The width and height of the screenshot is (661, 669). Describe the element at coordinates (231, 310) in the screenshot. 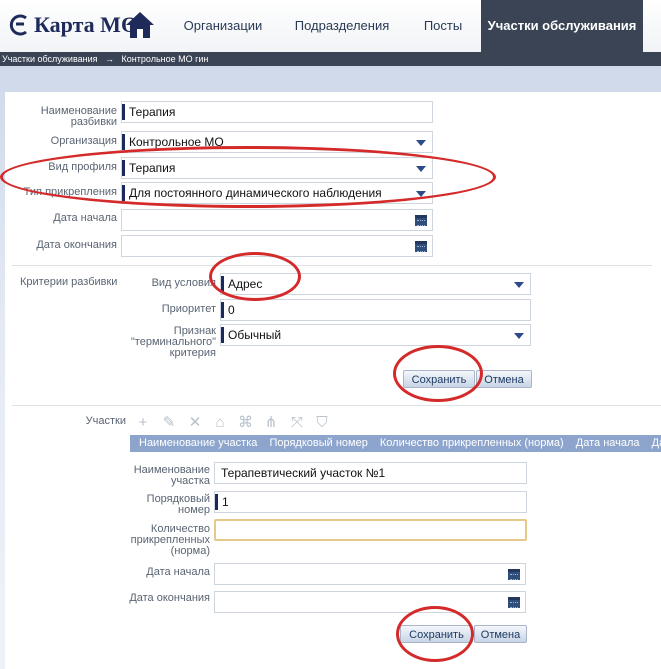

I see `priority-value: 0` at that location.